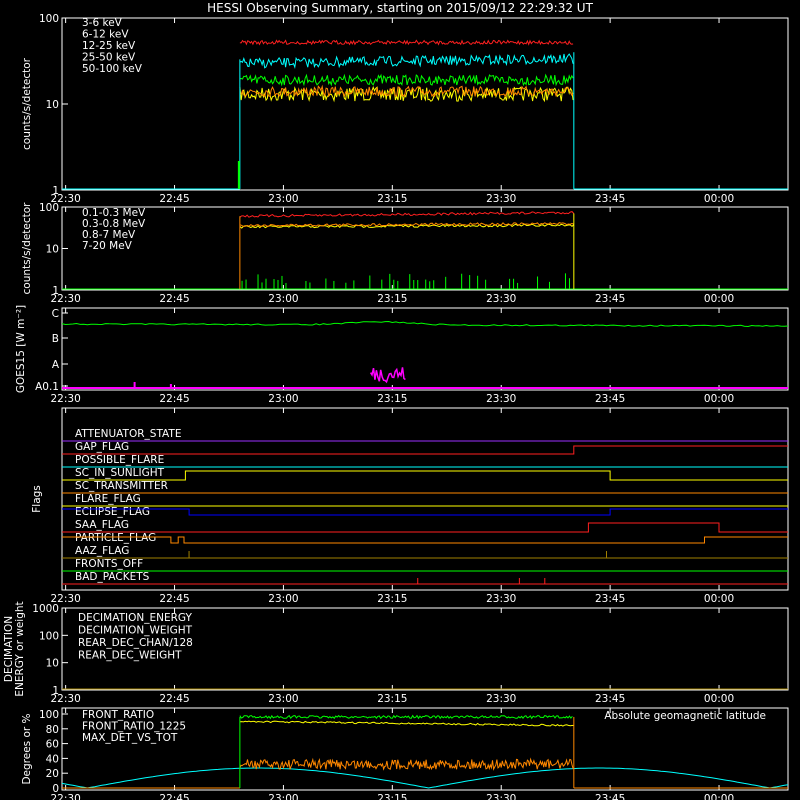  What do you see at coordinates (119, 460) in the screenshot?
I see `flag-label: POSSIBLE_FLARE` at bounding box center [119, 460].